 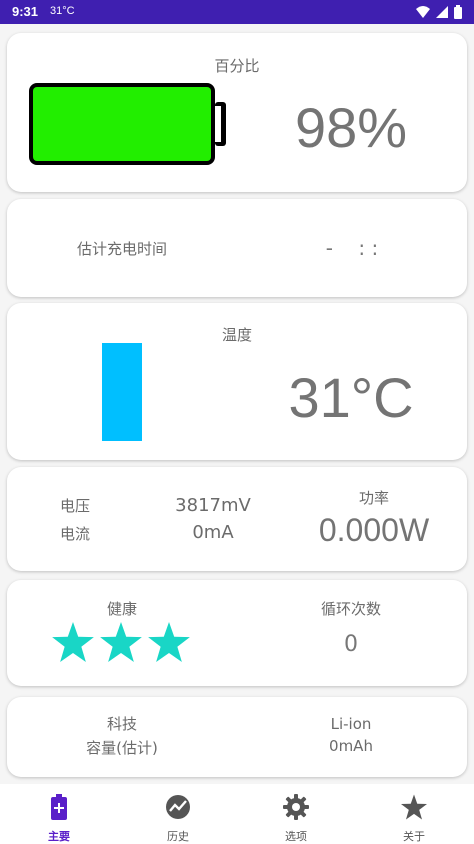 What do you see at coordinates (237, 737) in the screenshot?
I see `tech-card: 科技 容量(估计) Li-ion 0mAh` at bounding box center [237, 737].